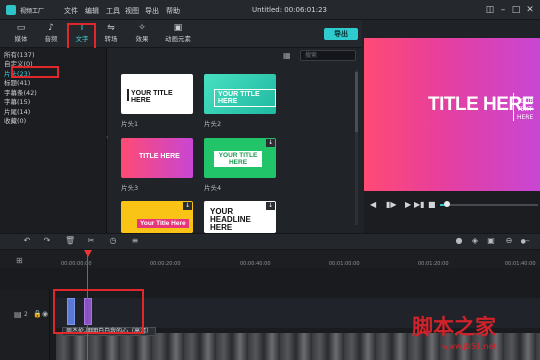  What do you see at coordinates (70, 240) in the screenshot?
I see `delete-icon: 🗑` at bounding box center [70, 240].